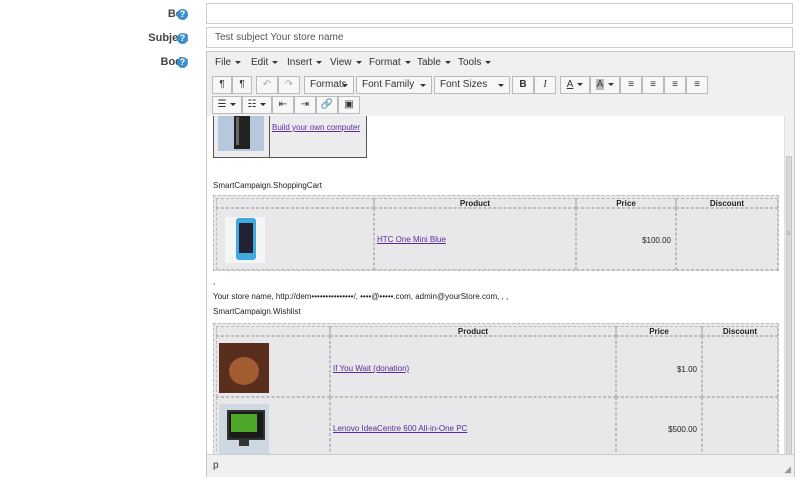 The height and width of the screenshot is (483, 800). I want to click on rtl-paragraph-icon: ¶, so click(242, 85).